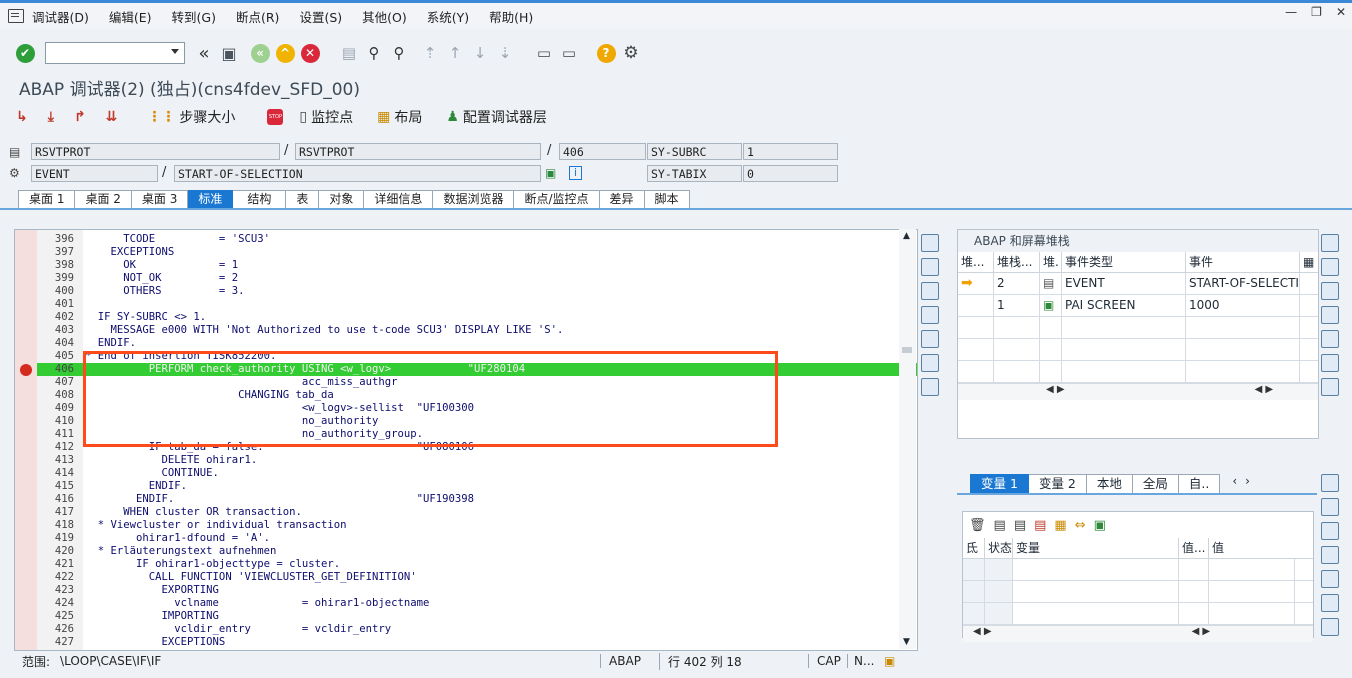 Image resolution: width=1352 pixels, height=678 pixels. I want to click on code-line: 423 EXPORTING, so click(477, 590).